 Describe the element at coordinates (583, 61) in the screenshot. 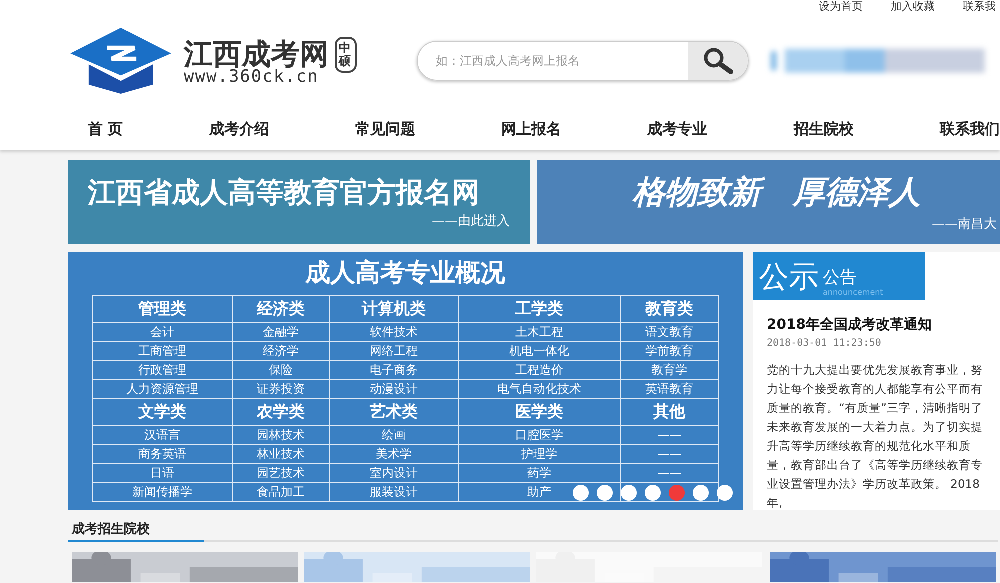

I see `search-field: 如：江西成人高考网上报名` at that location.